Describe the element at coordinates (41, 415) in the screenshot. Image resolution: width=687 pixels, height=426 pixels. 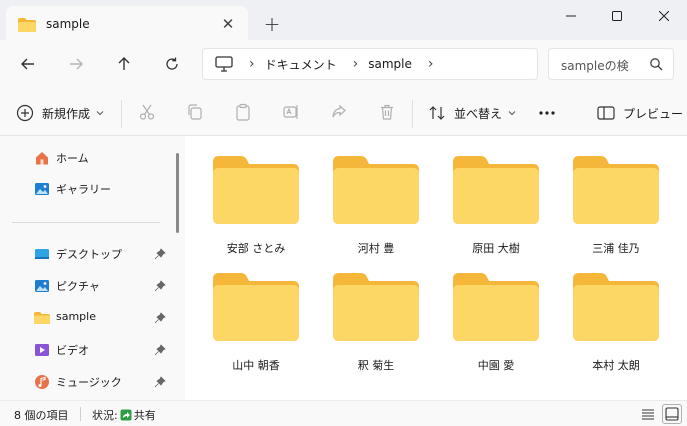
I see `item-count: 8 個の項目` at that location.